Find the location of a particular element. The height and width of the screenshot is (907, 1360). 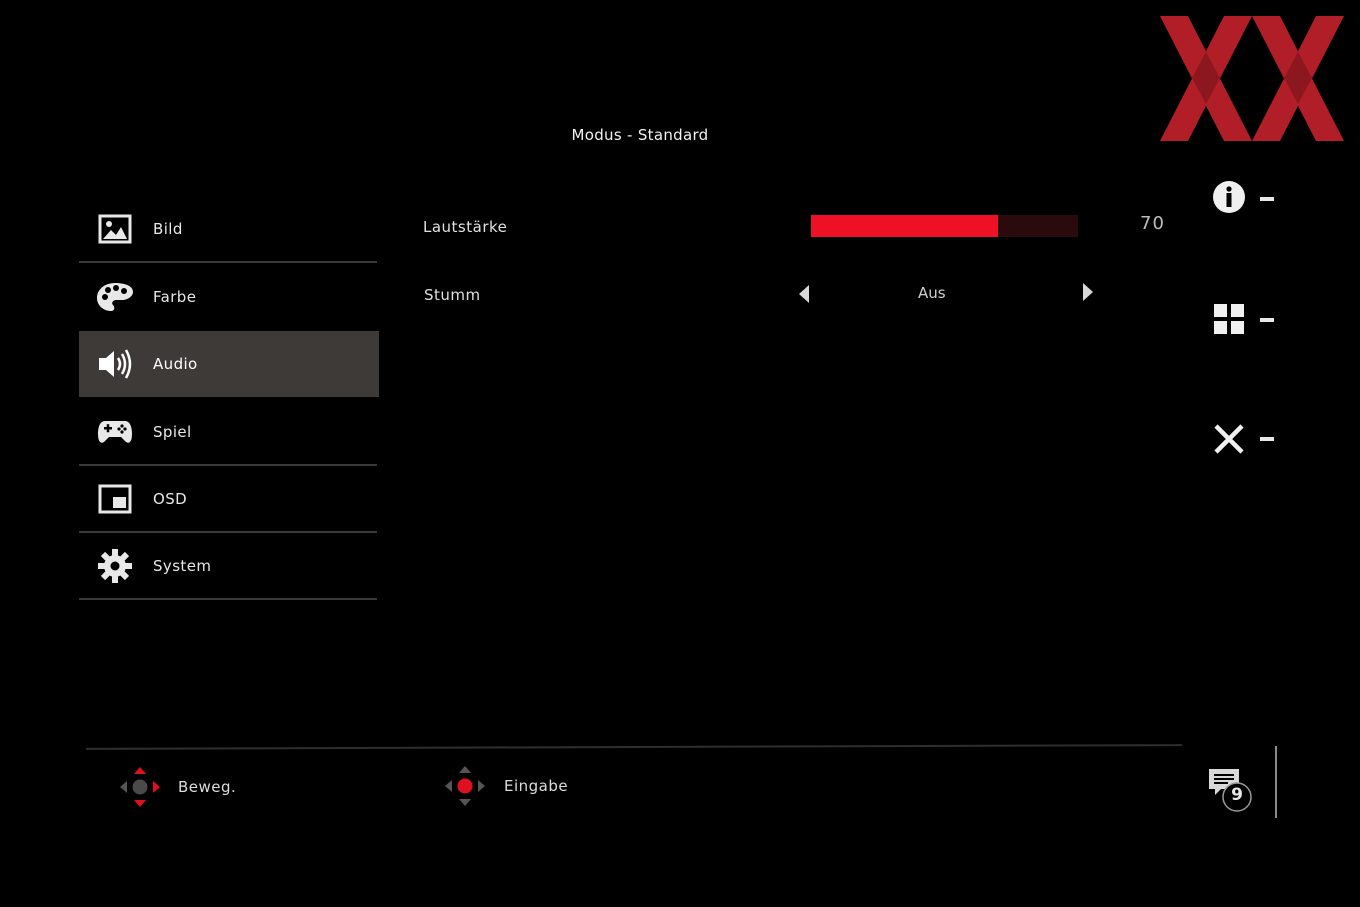

notification-count: 9 is located at coordinates (1237, 795).